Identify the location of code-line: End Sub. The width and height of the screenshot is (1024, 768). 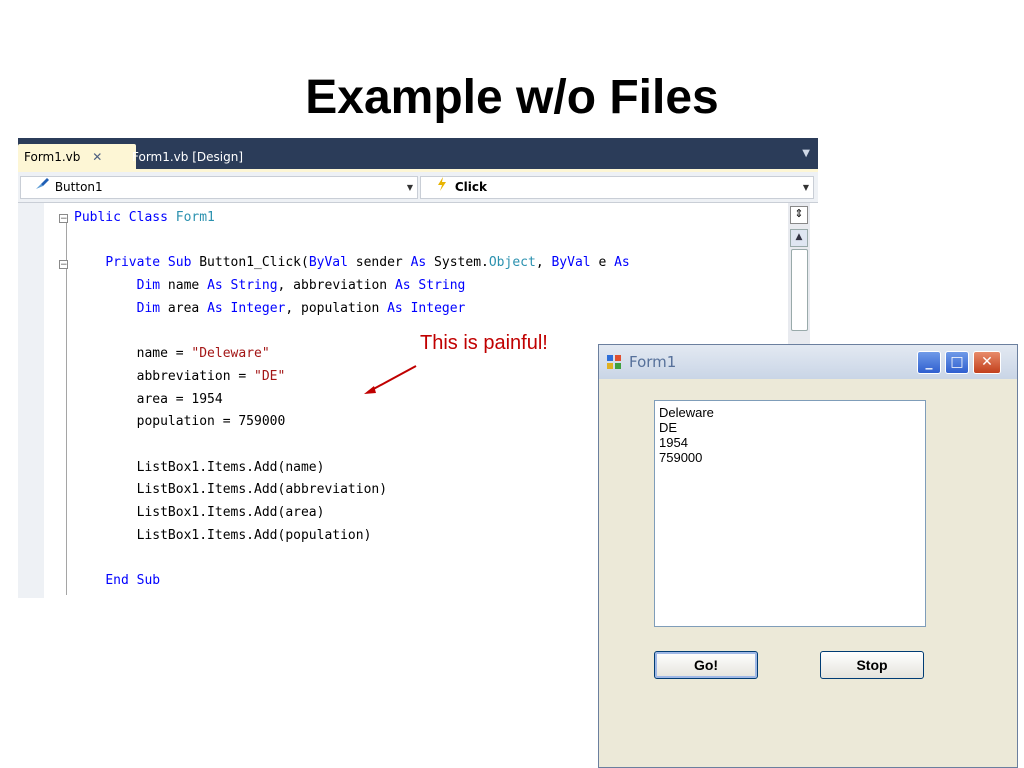
(352, 581).